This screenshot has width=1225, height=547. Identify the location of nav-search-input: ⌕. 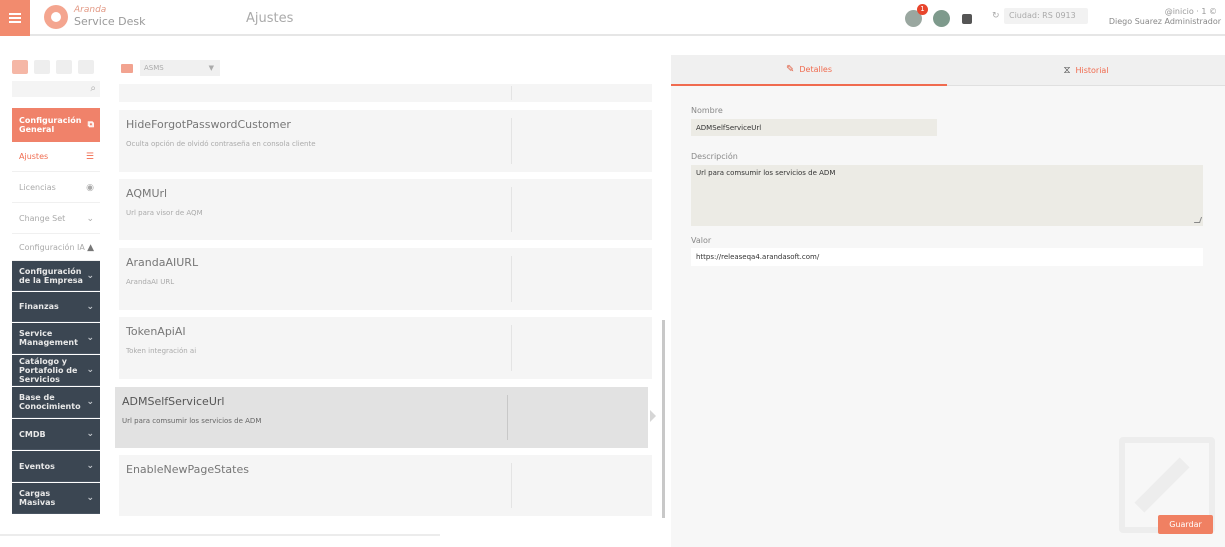
(56, 89).